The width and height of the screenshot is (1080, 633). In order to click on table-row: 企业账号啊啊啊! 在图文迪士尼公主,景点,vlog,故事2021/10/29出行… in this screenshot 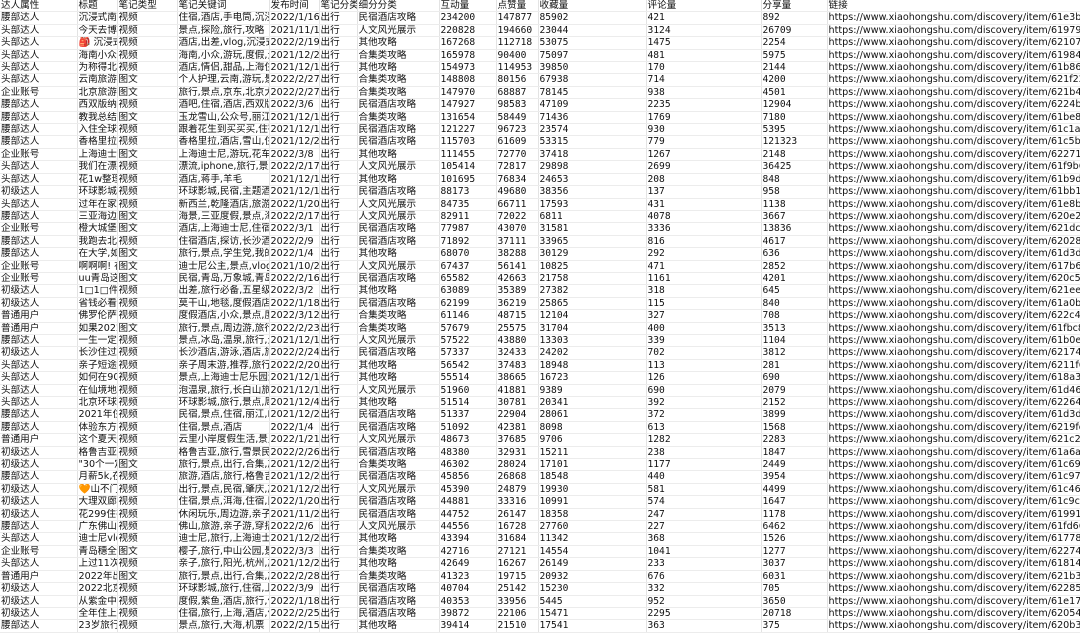, I will do `click(540, 266)`.